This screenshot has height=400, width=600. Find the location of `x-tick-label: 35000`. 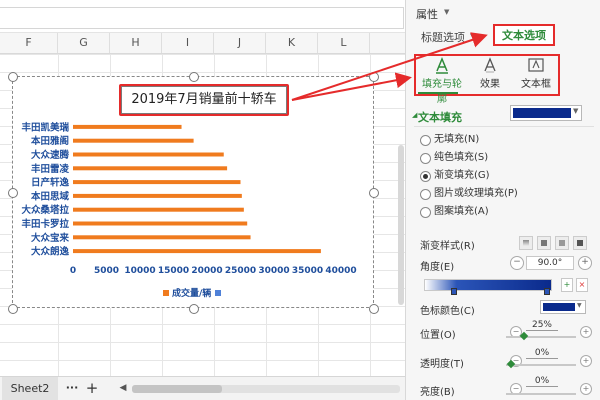

x-tick-label: 35000 is located at coordinates (307, 271).